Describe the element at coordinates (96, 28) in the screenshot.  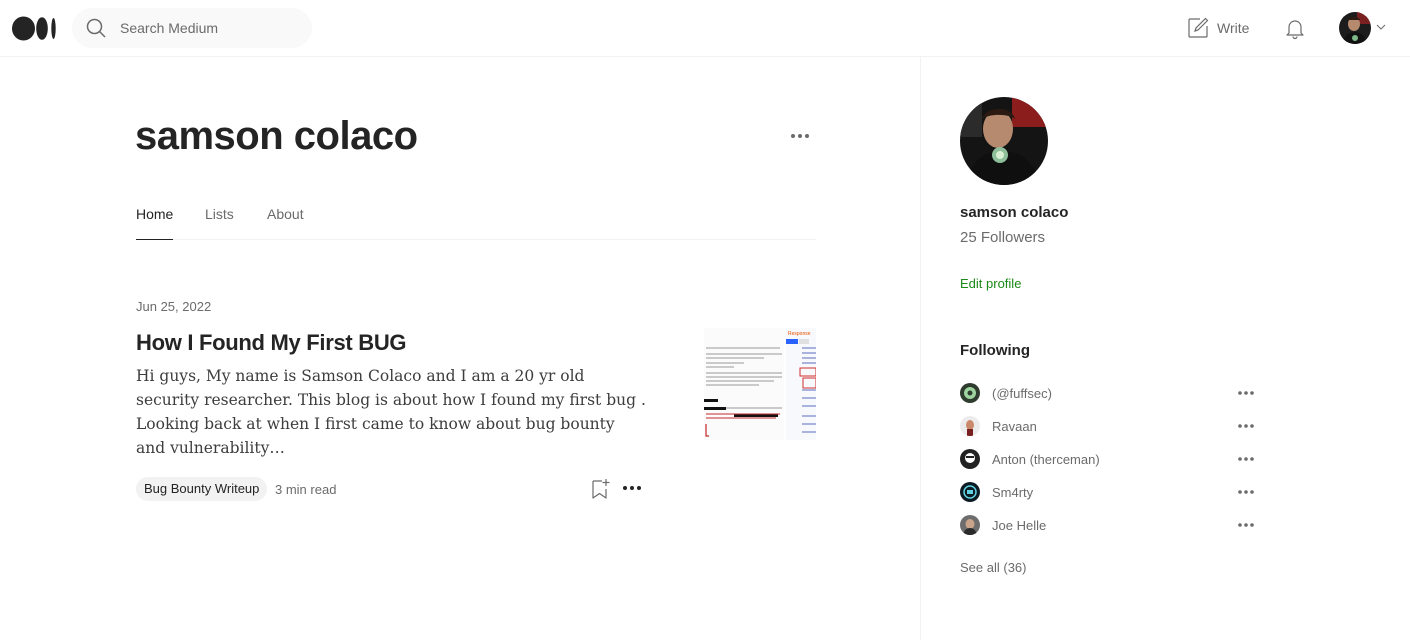
I see `search-icon` at that location.